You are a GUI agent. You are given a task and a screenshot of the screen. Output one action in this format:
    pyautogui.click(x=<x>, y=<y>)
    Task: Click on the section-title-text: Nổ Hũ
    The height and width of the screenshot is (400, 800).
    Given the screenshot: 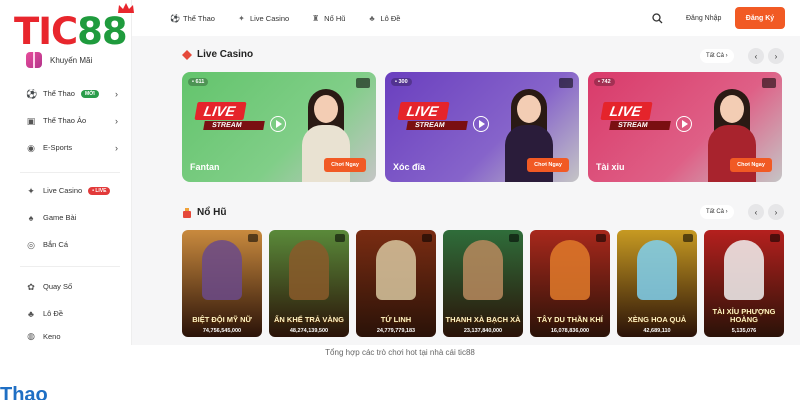 What is the action you would take?
    pyautogui.click(x=212, y=212)
    